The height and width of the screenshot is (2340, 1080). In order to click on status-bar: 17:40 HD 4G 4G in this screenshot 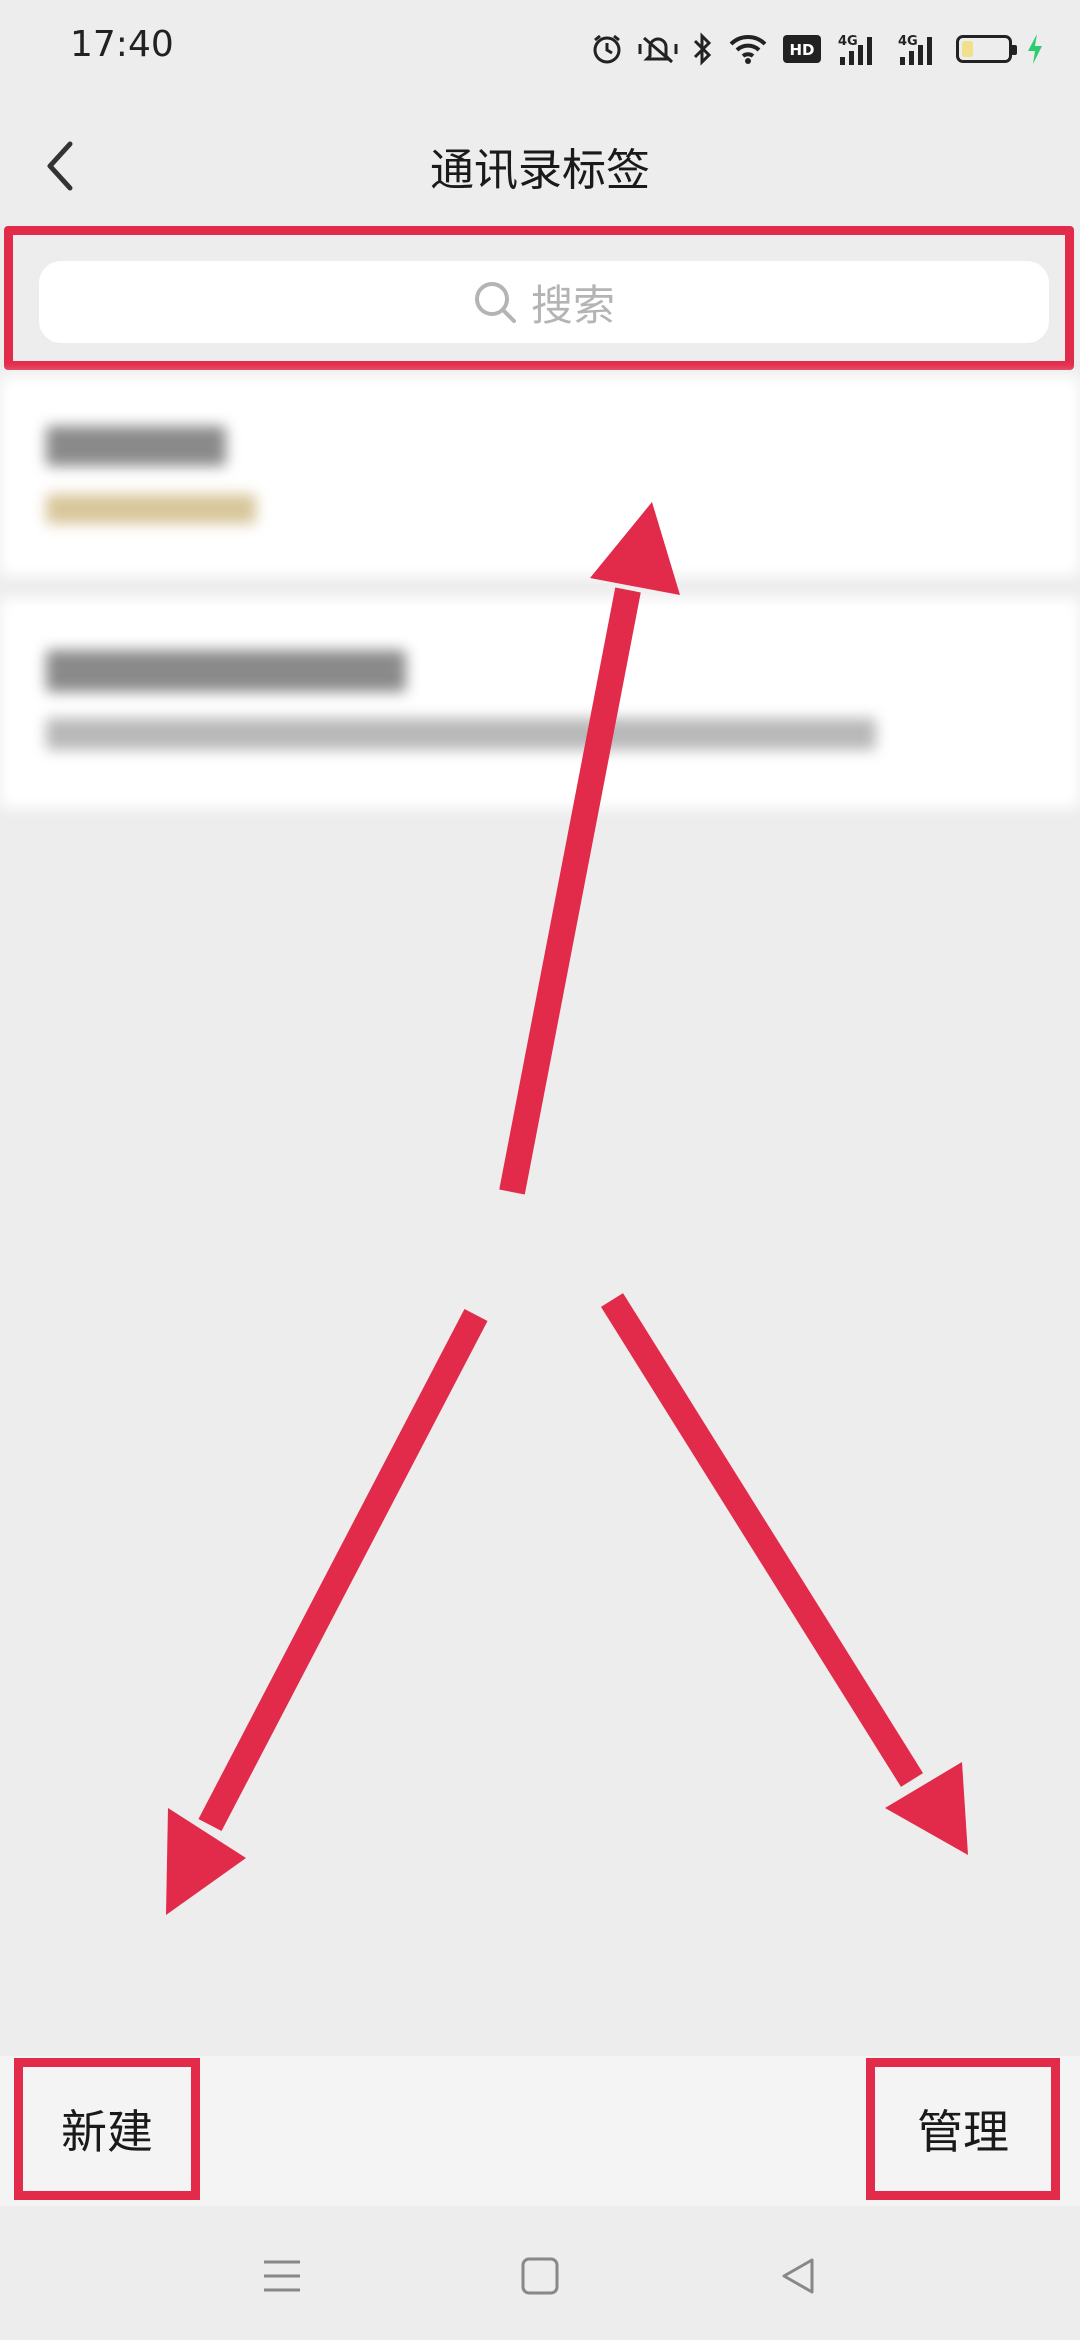, I will do `click(540, 48)`.